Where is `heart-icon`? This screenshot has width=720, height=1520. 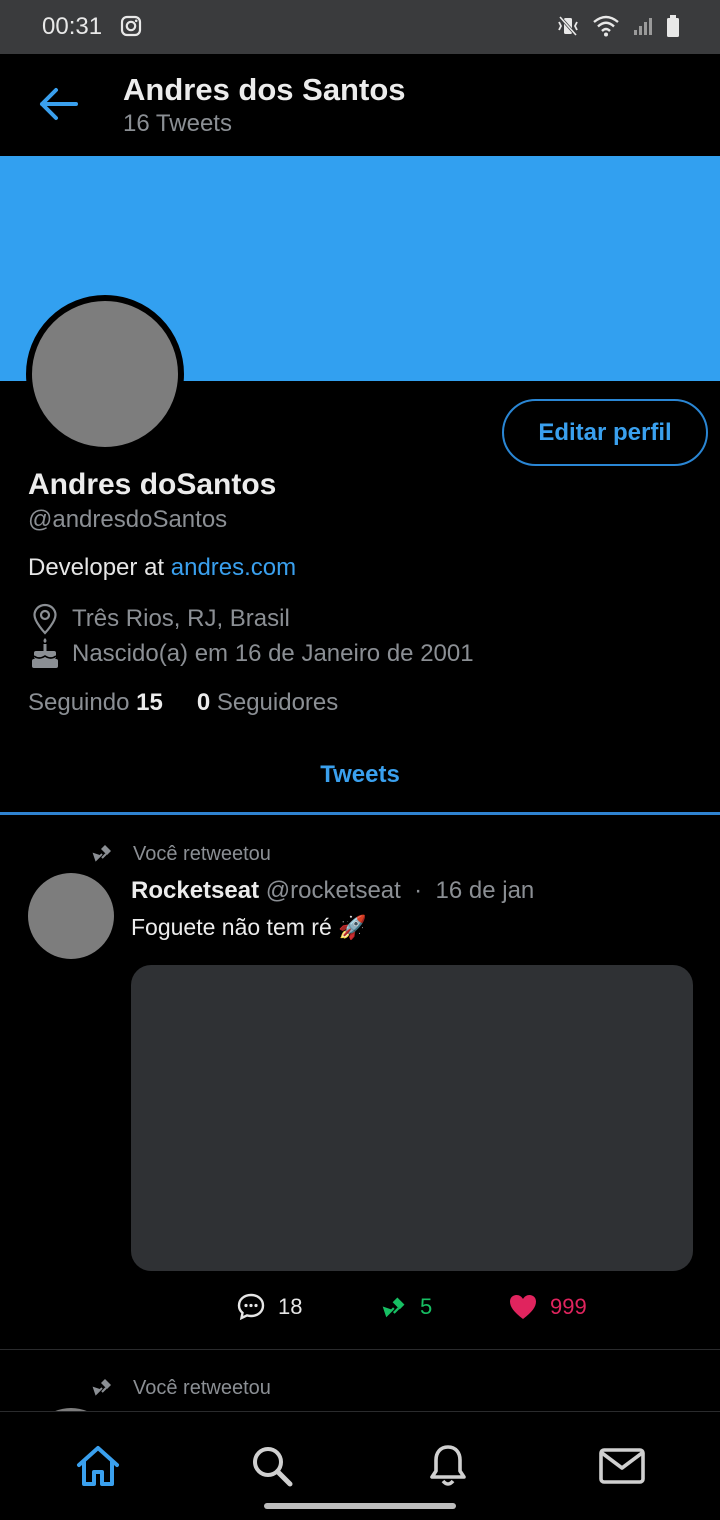
heart-icon is located at coordinates (523, 1307).